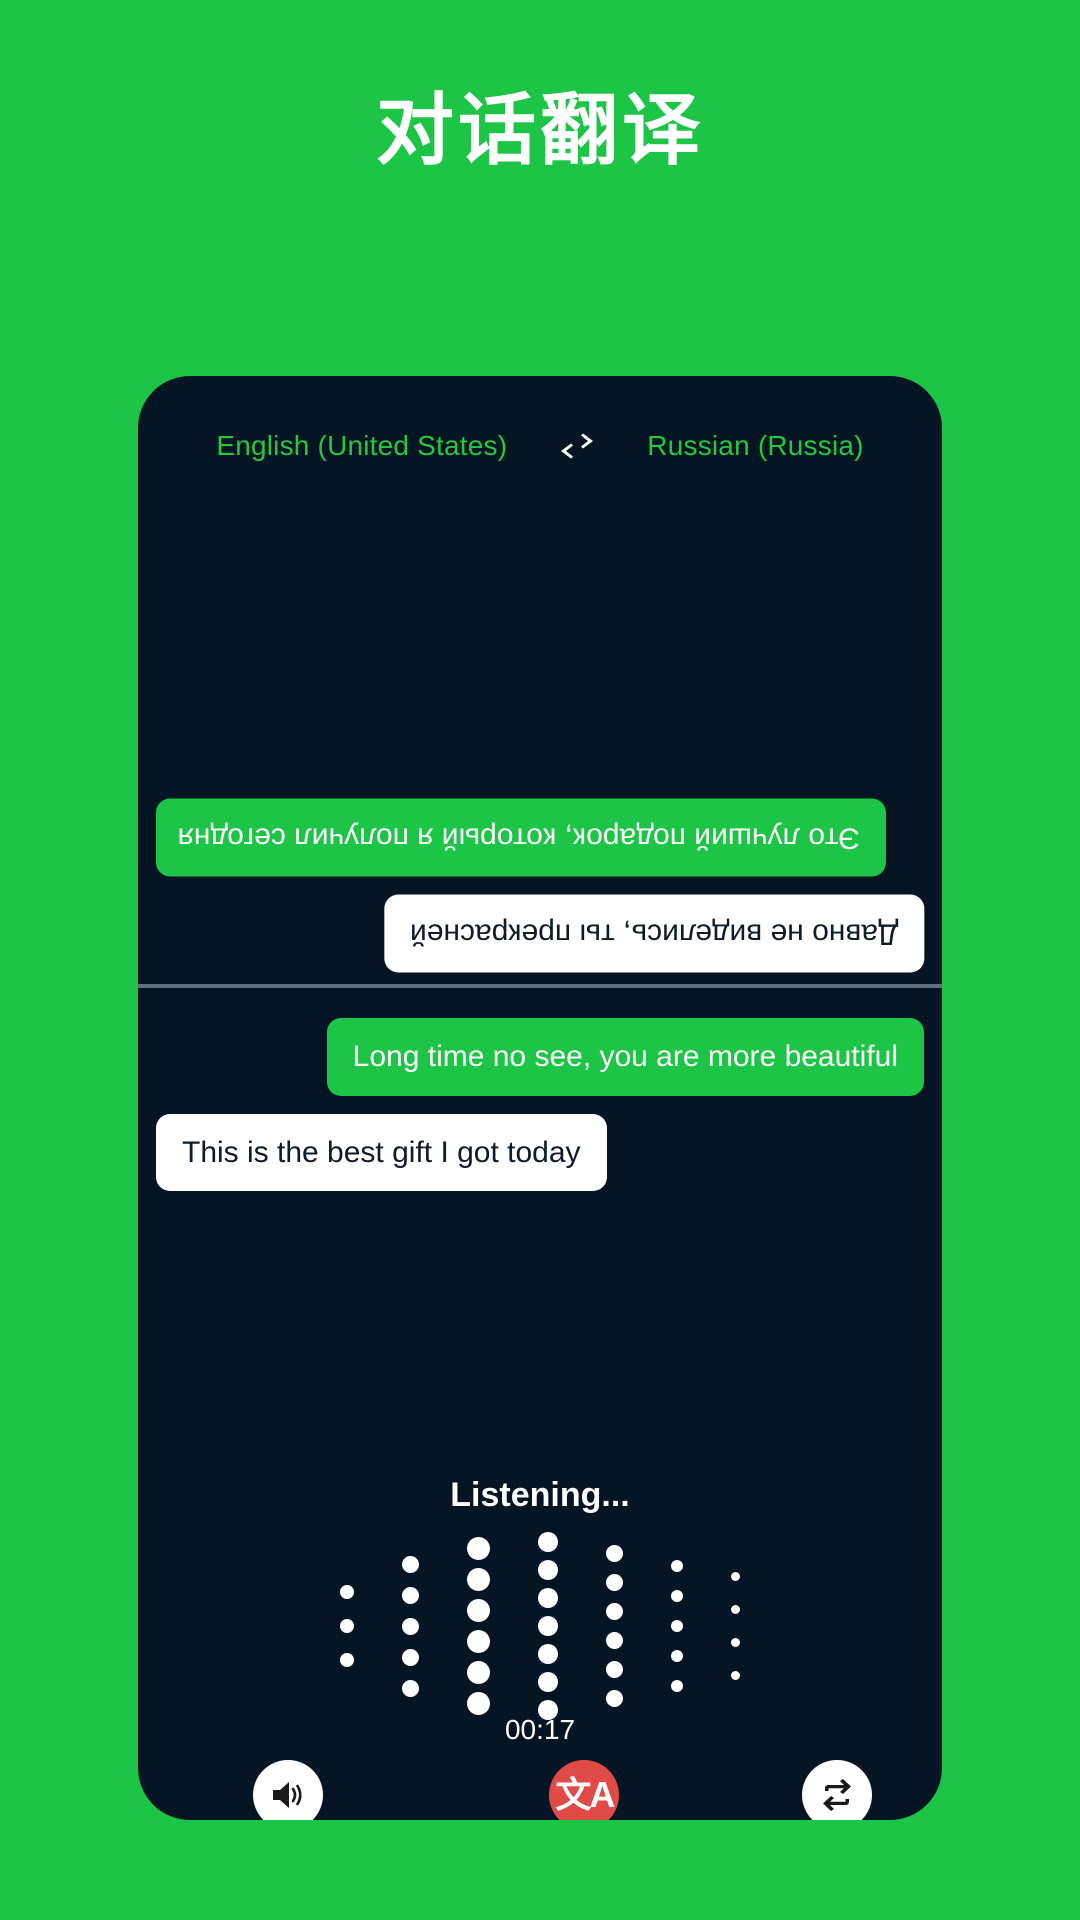 The width and height of the screenshot is (1080, 1920). Describe the element at coordinates (381, 1152) in the screenshot. I see `message-bubble-local-2: This is the best gift I got today` at that location.